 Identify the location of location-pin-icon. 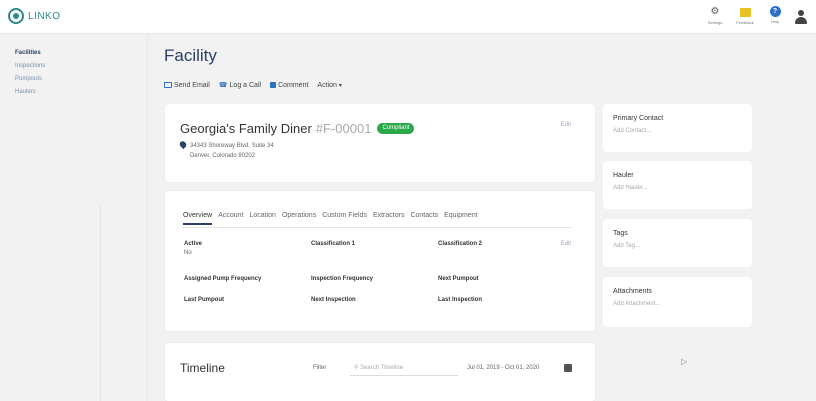
(183, 144).